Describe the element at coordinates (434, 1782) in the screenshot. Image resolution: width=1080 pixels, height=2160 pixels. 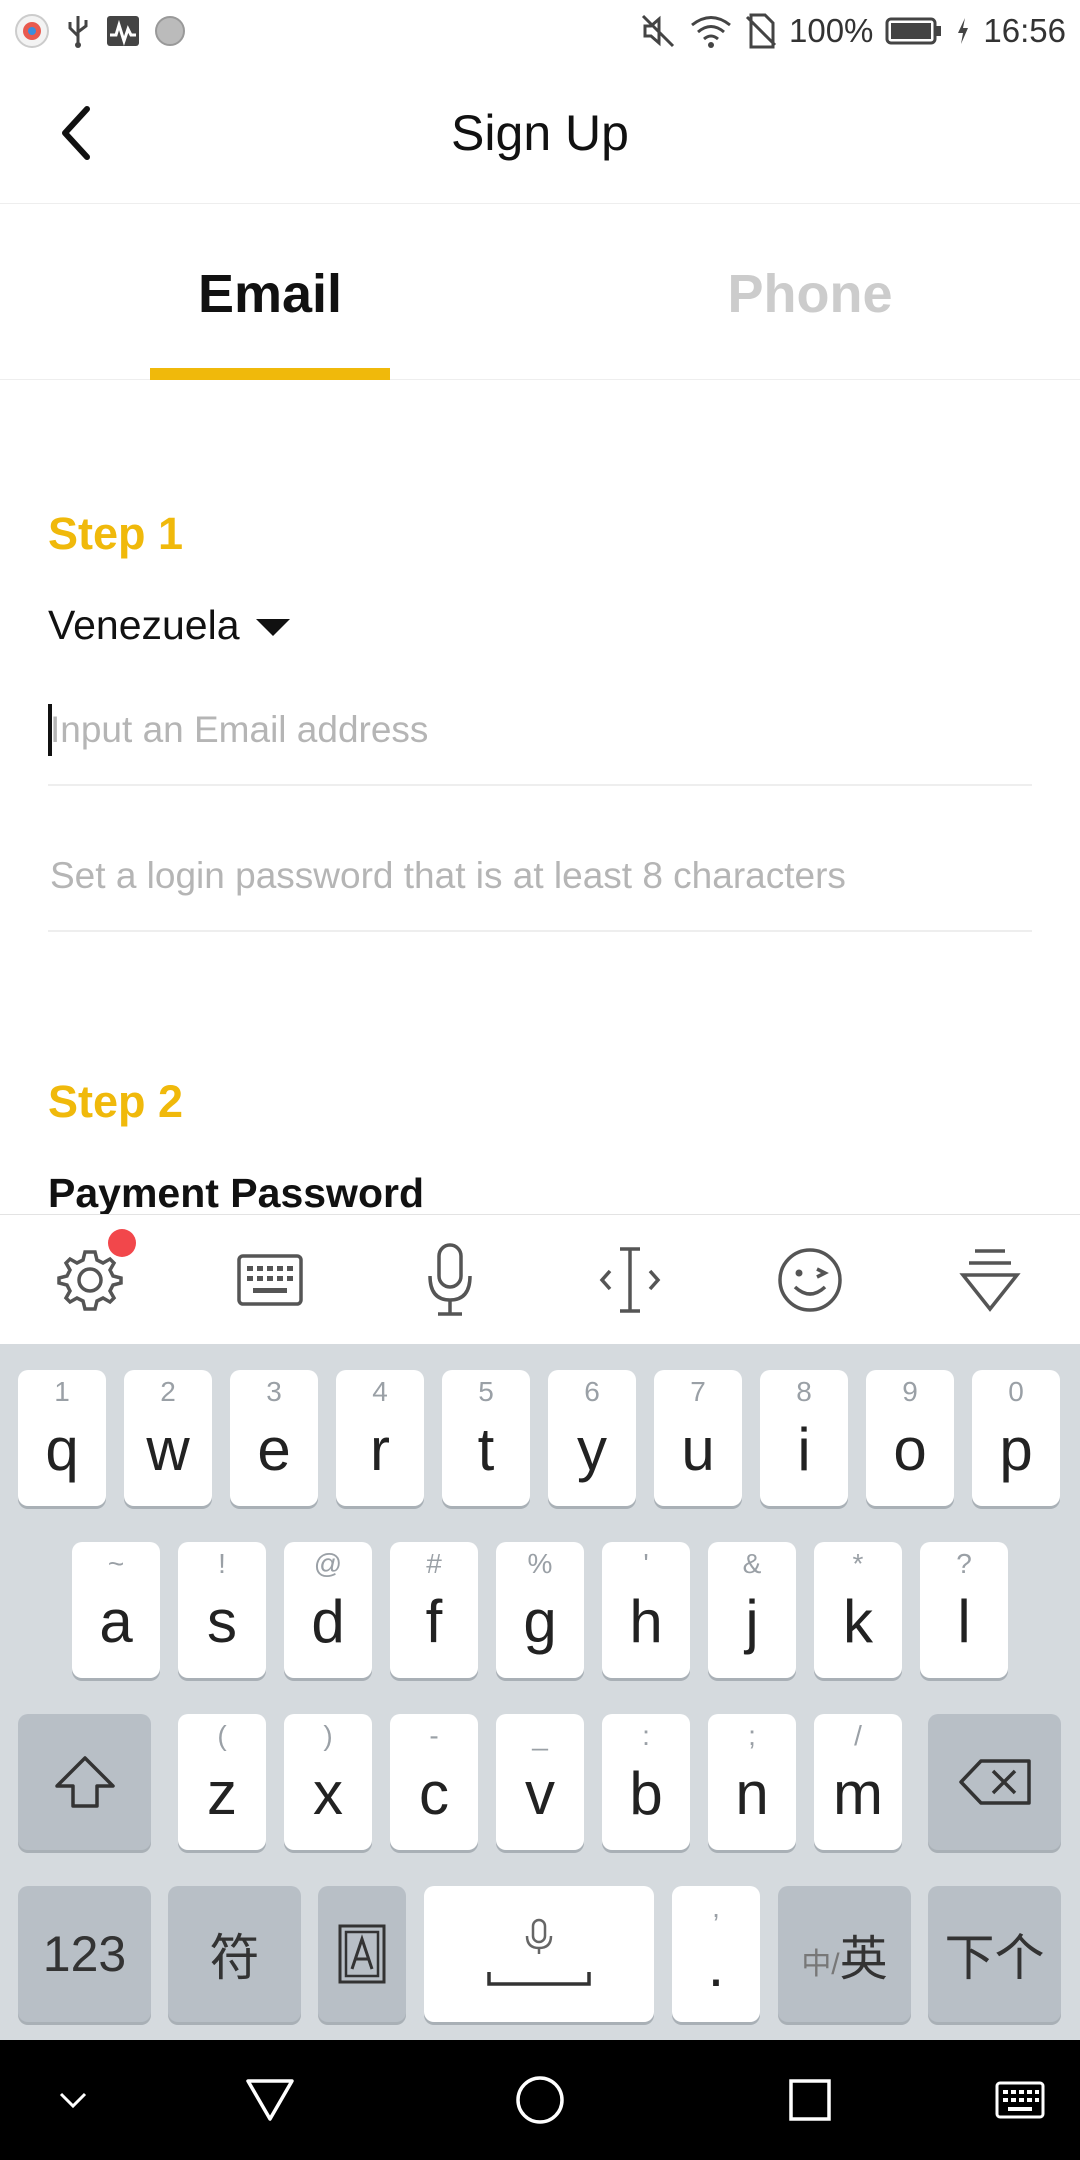
I see `key-c: -c` at that location.